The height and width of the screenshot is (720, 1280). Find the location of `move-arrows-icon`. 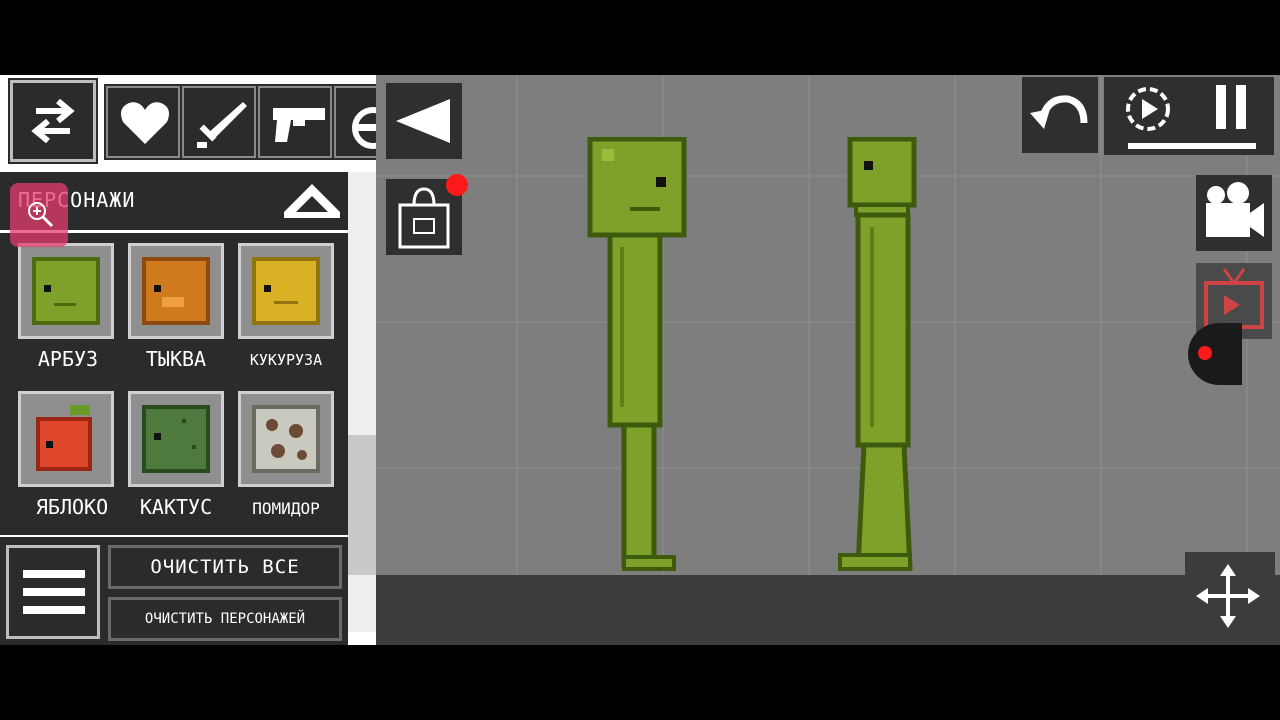

move-arrows-icon is located at coordinates (1228, 596).